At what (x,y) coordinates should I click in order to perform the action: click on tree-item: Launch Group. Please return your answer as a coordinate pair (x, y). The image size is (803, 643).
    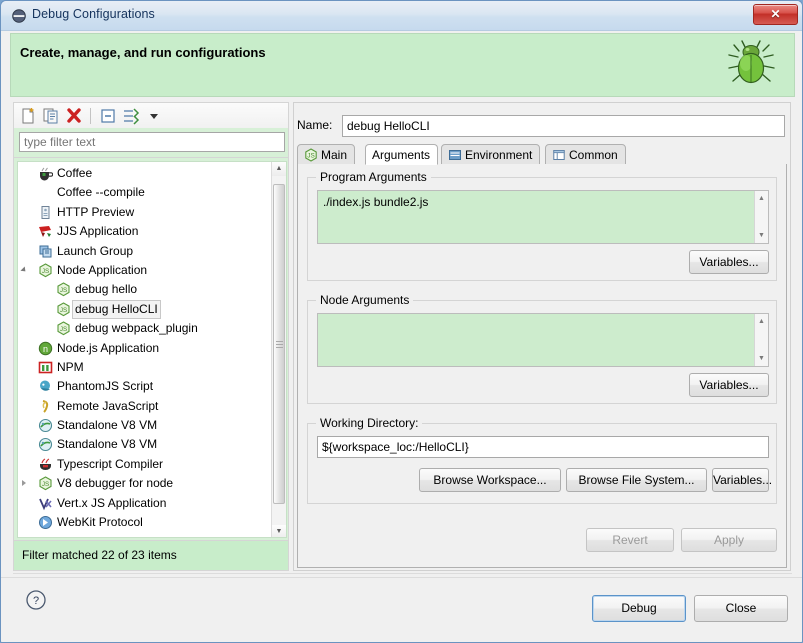
    Looking at the image, I should click on (145, 251).